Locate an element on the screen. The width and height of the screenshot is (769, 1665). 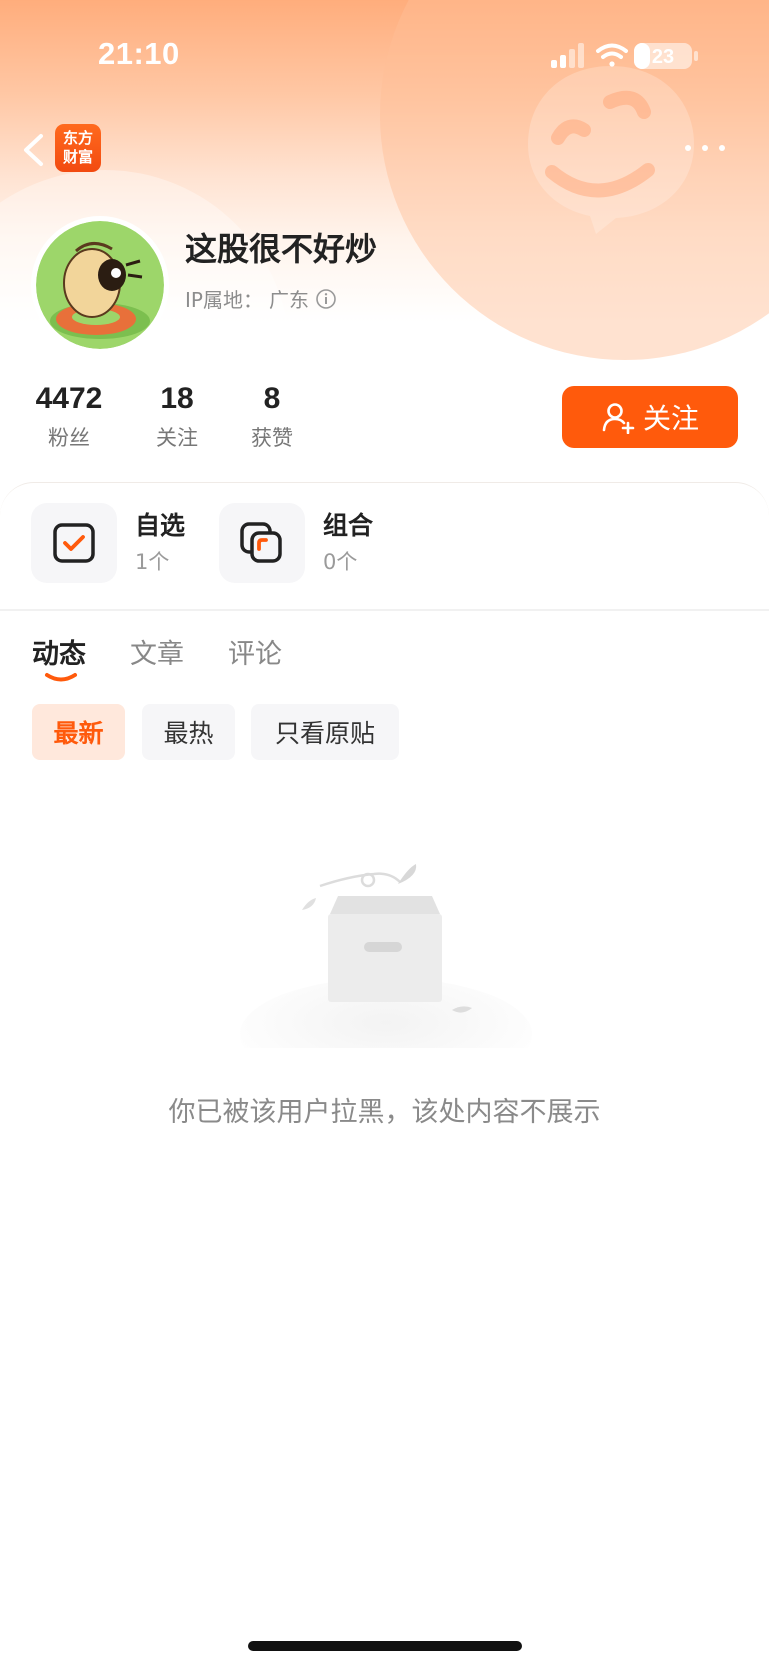
stat-label: 关注 is located at coordinates (177, 438).